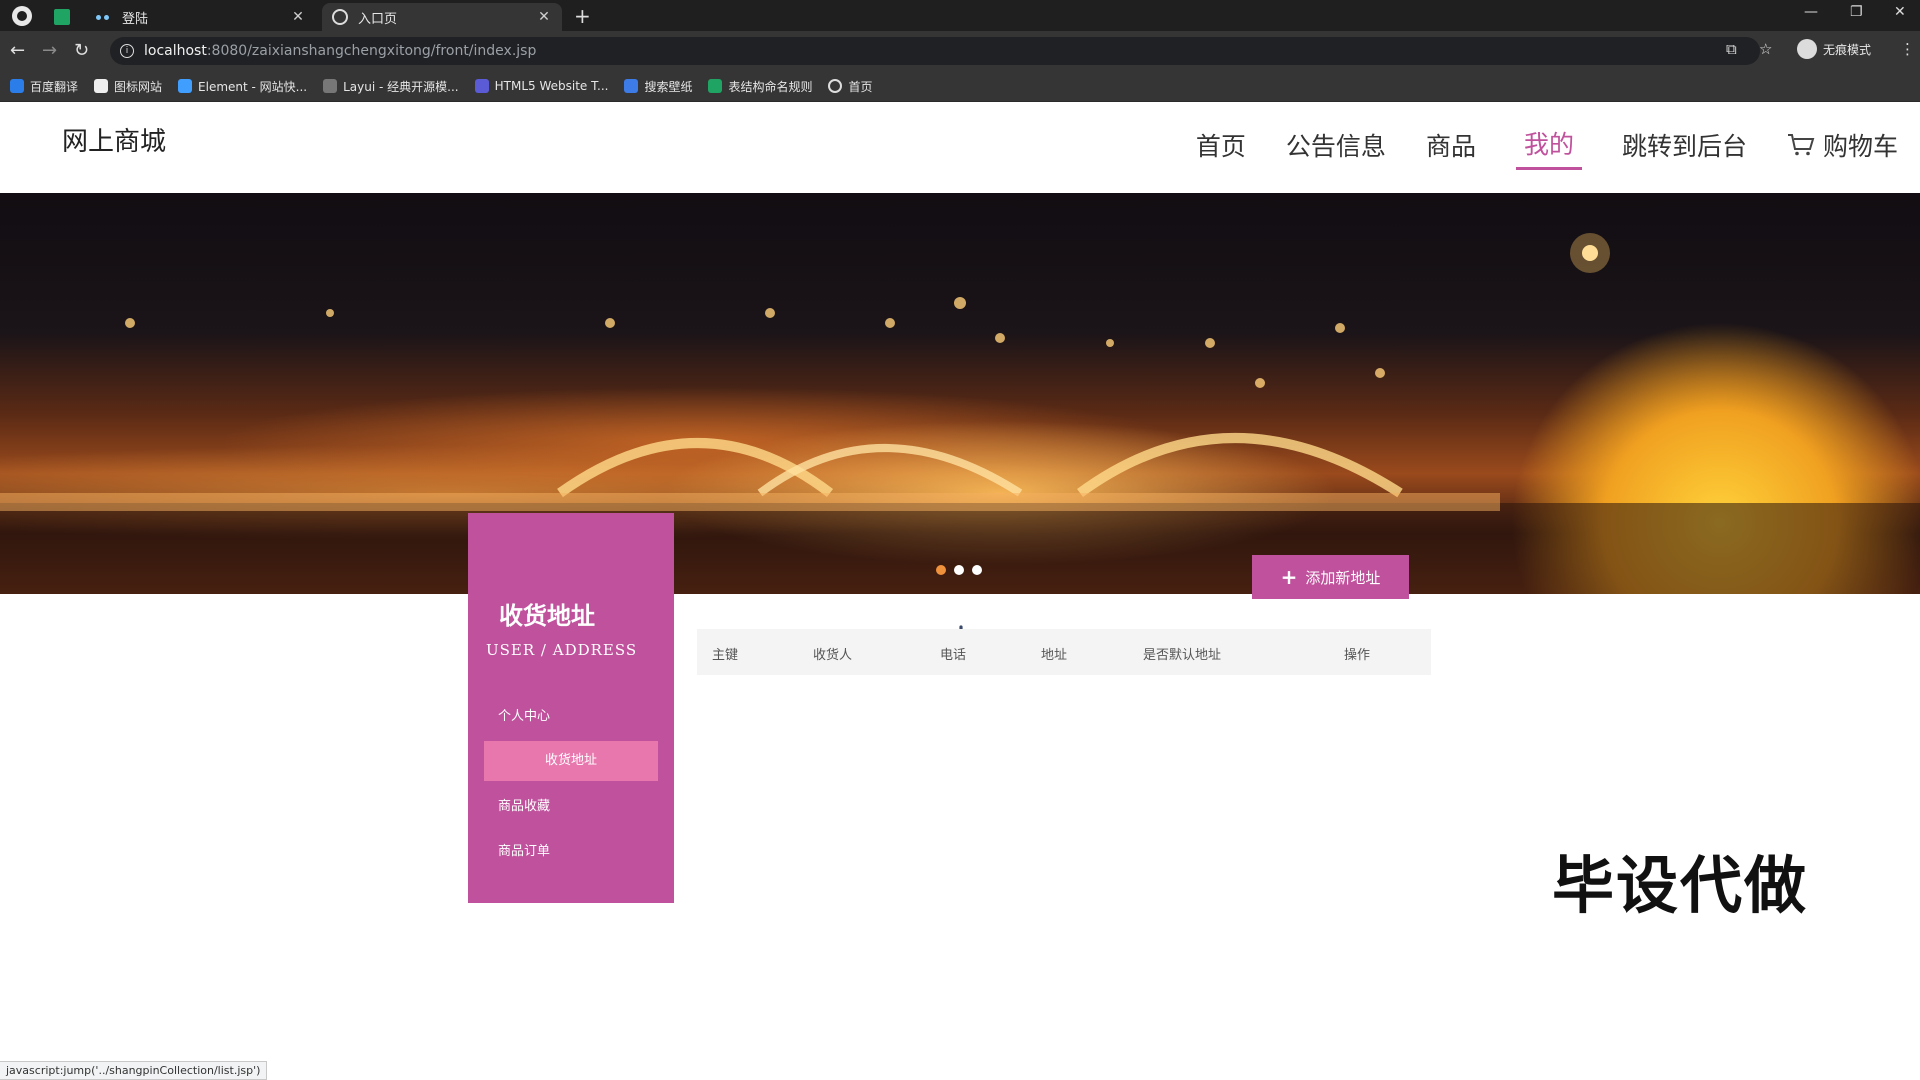 The width and height of the screenshot is (1920, 1080). I want to click on nav-products: 商品, so click(1451, 148).